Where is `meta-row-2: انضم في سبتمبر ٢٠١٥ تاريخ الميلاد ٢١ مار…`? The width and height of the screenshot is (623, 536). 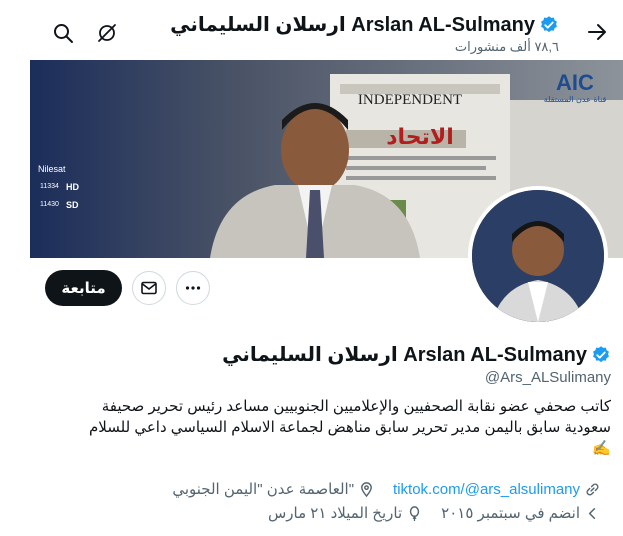 meta-row-2: انضم في سبتمبر ٢٠١٥ تاريخ الميلاد ٢١ مار… is located at coordinates (311, 513).